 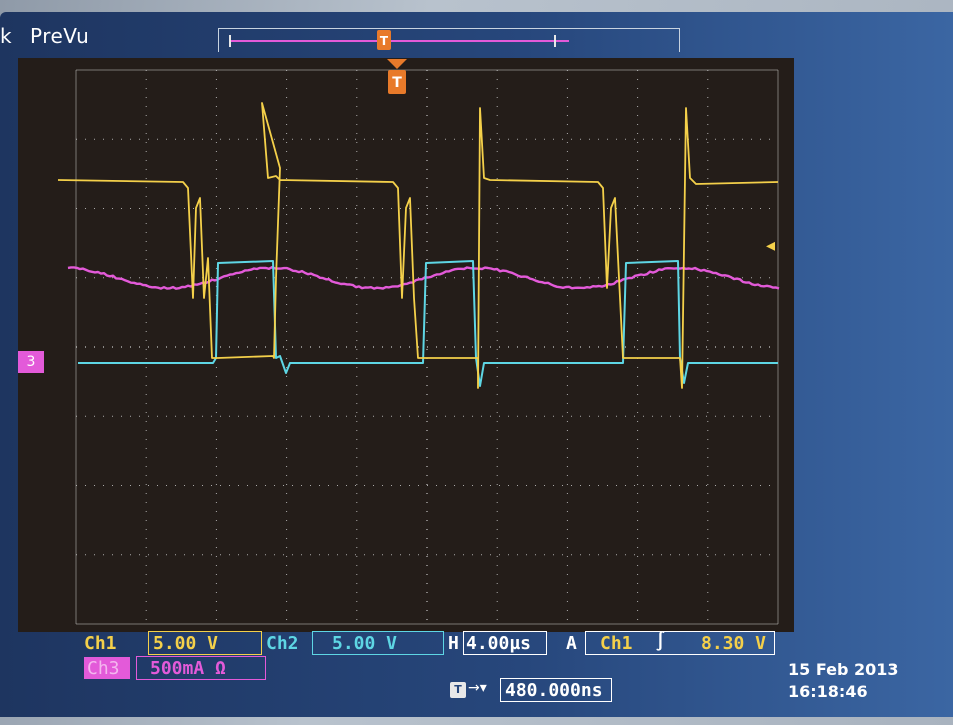 What do you see at coordinates (660, 641) in the screenshot?
I see `rising-edge-icon: ∫` at bounding box center [660, 641].